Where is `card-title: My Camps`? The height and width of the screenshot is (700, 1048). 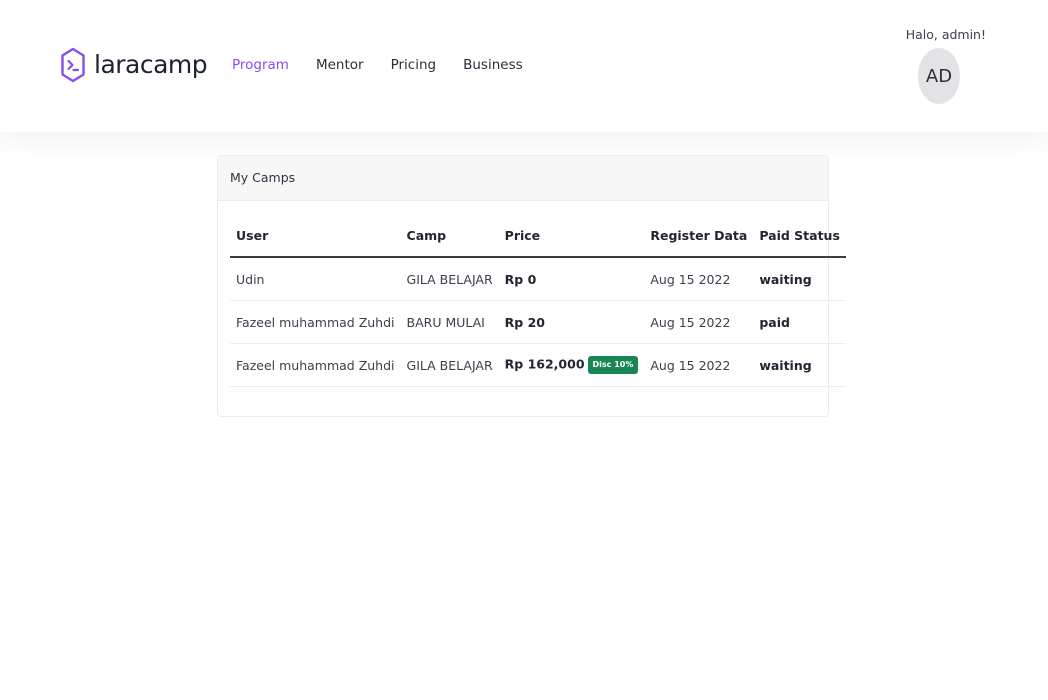
card-title: My Camps is located at coordinates (523, 178).